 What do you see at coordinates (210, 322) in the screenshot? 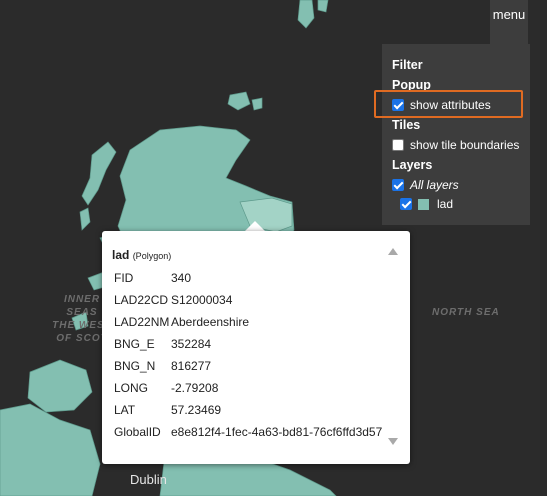
I see `attribute-value: Aberdeenshire` at bounding box center [210, 322].